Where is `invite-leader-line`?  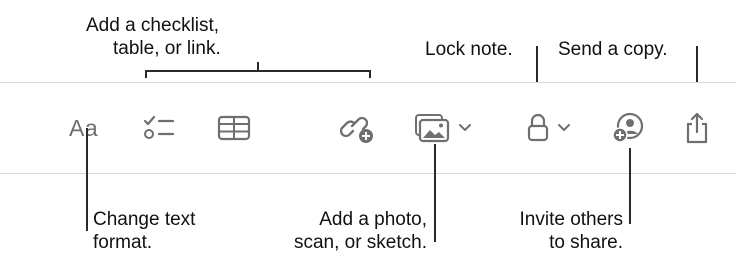
invite-leader-line is located at coordinates (630, 186).